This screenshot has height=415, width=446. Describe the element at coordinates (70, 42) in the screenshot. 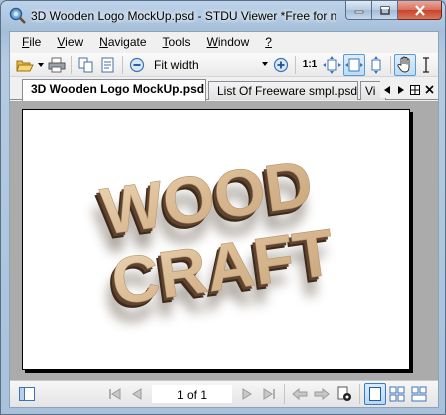

I see `menu-view: View` at that location.